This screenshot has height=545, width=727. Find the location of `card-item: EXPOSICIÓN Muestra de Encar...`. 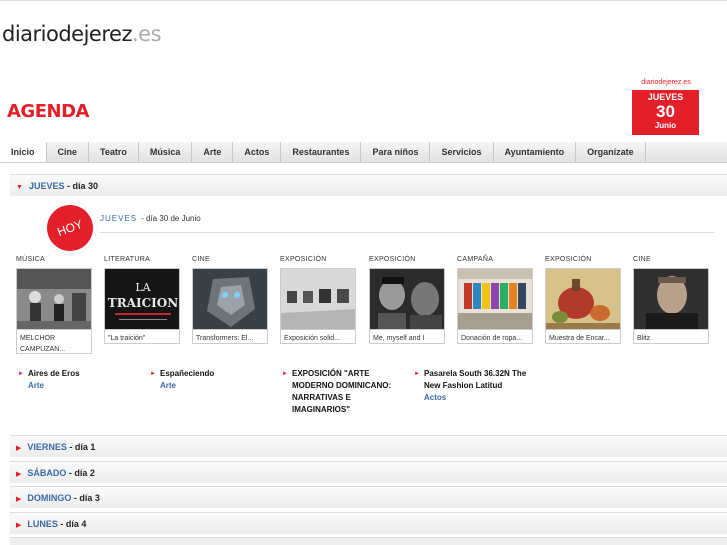

card-item: EXPOSICIÓN Muestra de Encar... is located at coordinates (584, 300).